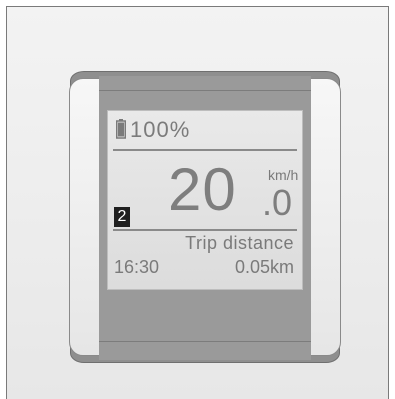 This screenshot has width=395, height=399. I want to click on battery-full-icon, so click(121, 129).